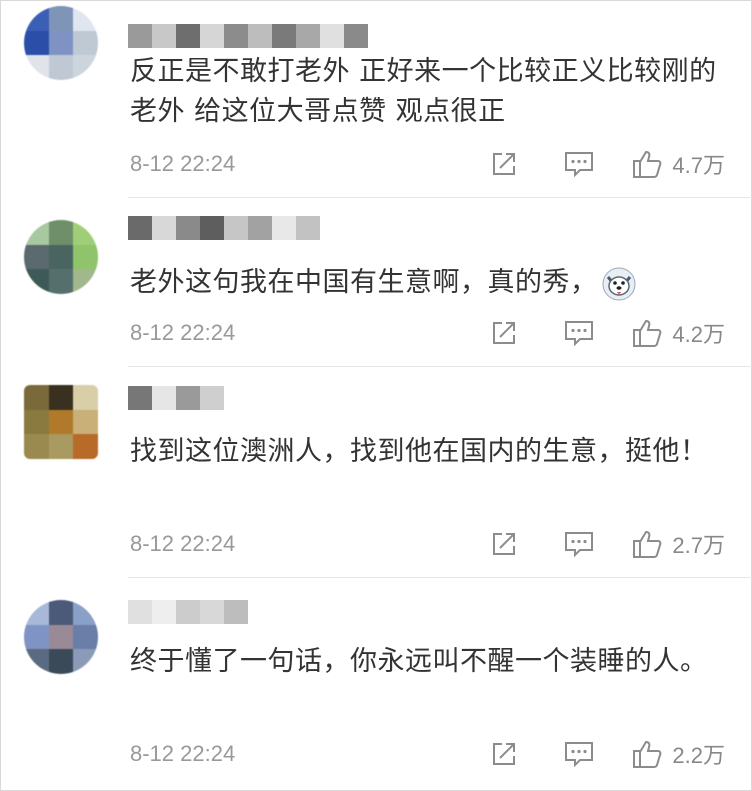 The image size is (752, 791). Describe the element at coordinates (364, 282) in the screenshot. I see `comment-text-content: 老外这句我在中国有生意啊，真的秀，` at that location.